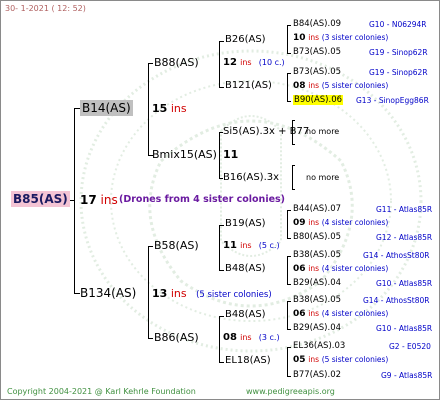 The height and width of the screenshot is (400, 440). Describe the element at coordinates (319, 346) in the screenshot. I see `ancestor-row: EL36(AS).03` at that location.